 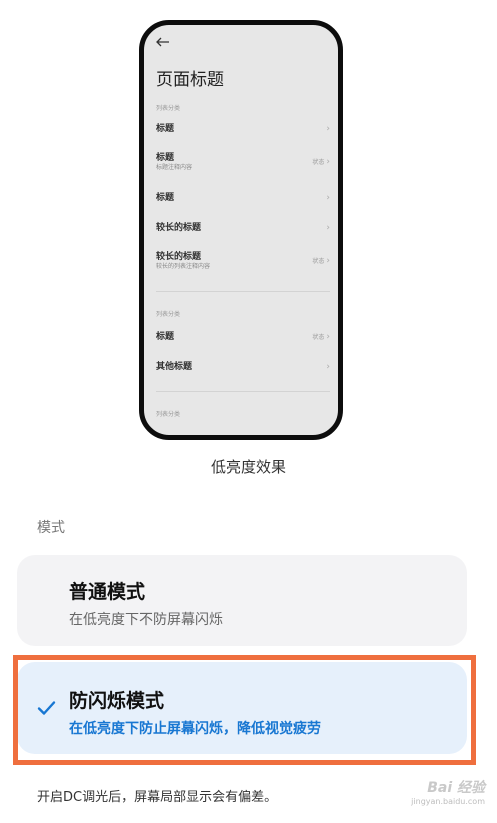 What do you see at coordinates (448, 801) in the screenshot?
I see `watermark-url: jingyan.baidu.com` at bounding box center [448, 801].